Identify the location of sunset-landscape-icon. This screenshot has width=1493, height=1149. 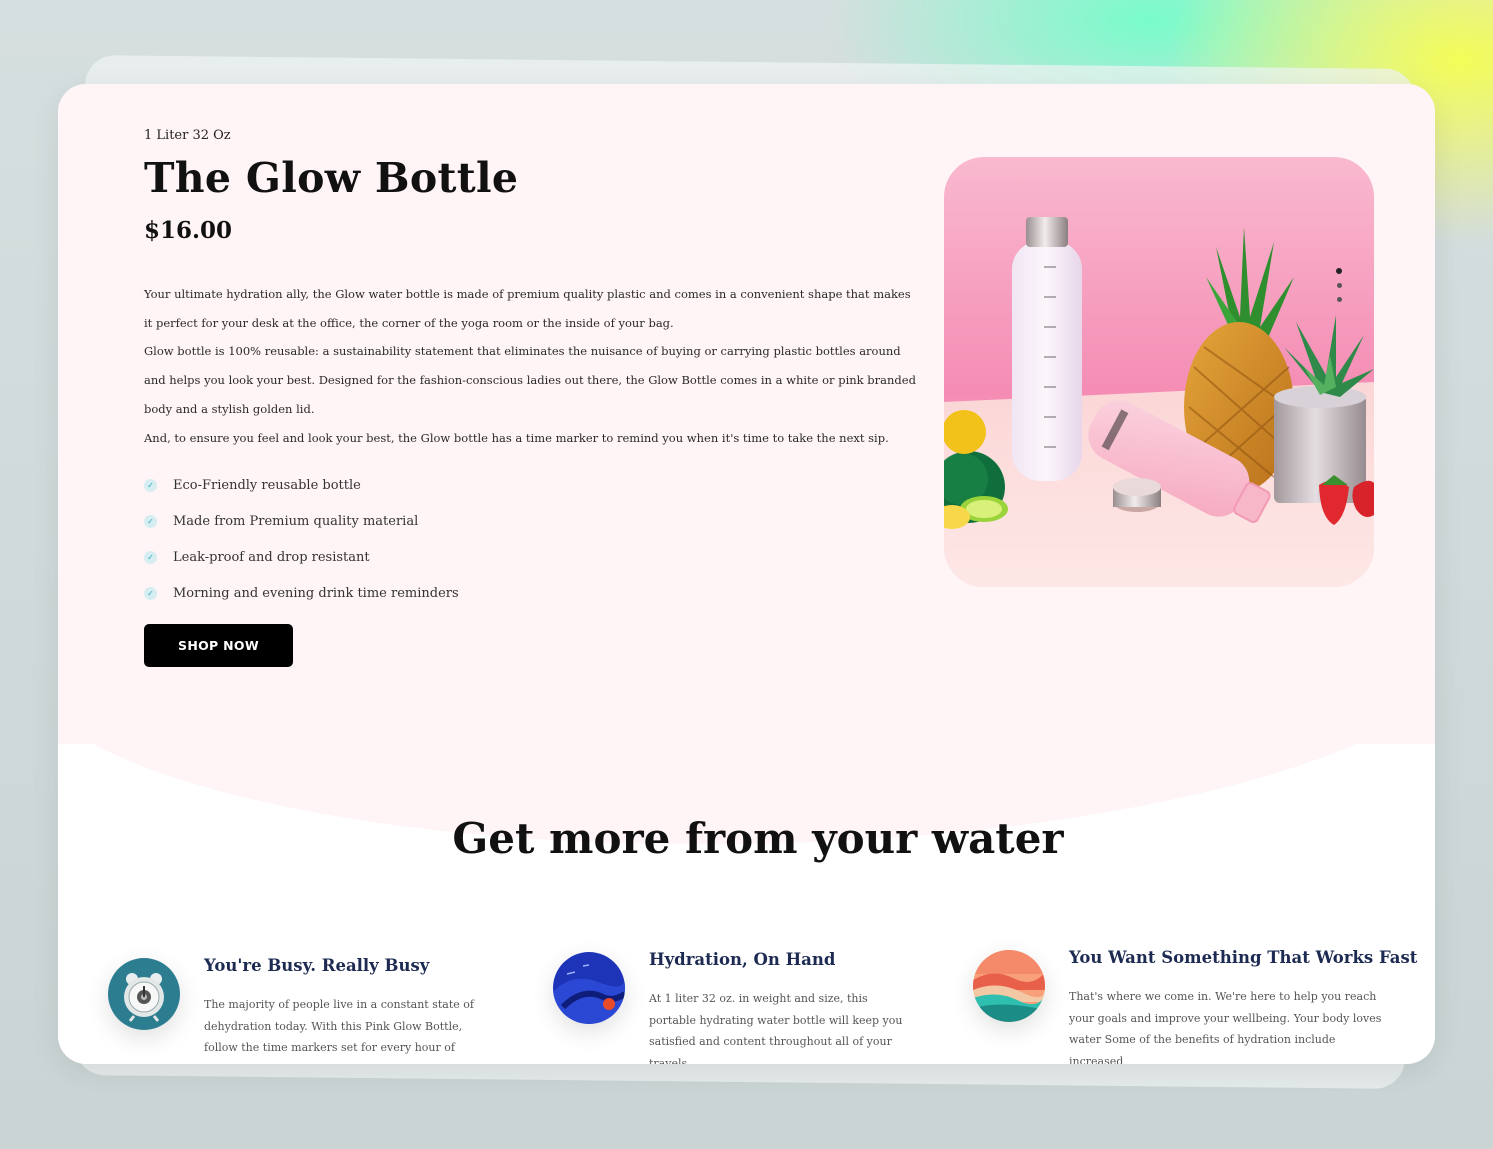
(1009, 986).